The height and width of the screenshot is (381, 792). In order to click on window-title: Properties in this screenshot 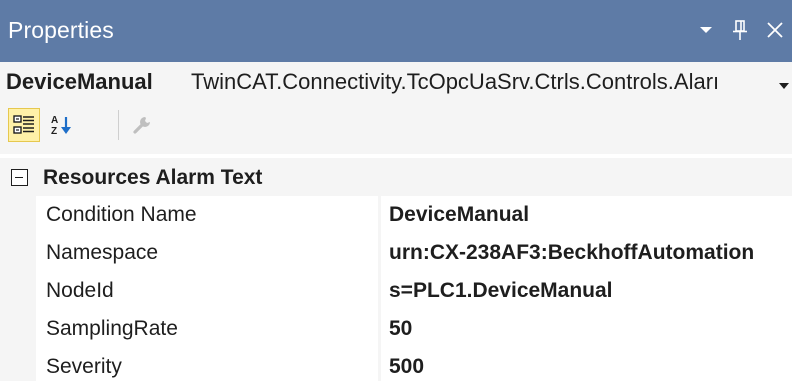, I will do `click(61, 30)`.